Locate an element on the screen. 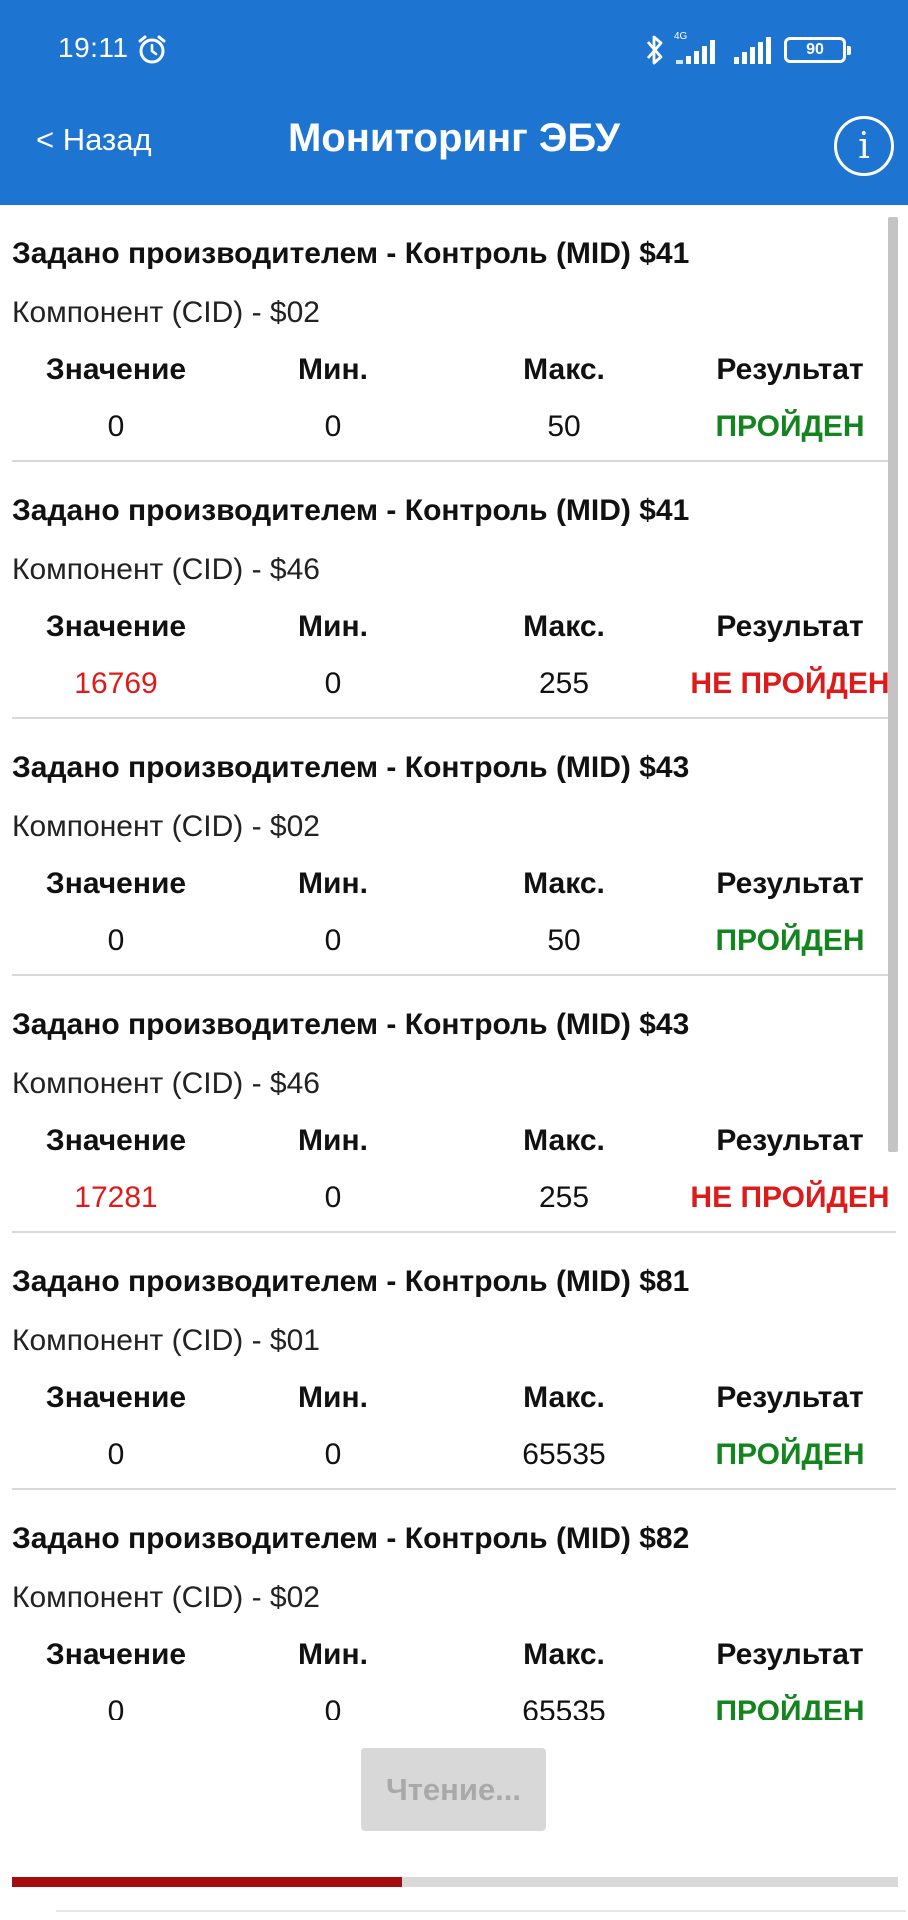 The width and height of the screenshot is (908, 1920). app-bar: 19:11 4G 90 < Назад Мониторинг ЭБУ i is located at coordinates (454, 102).